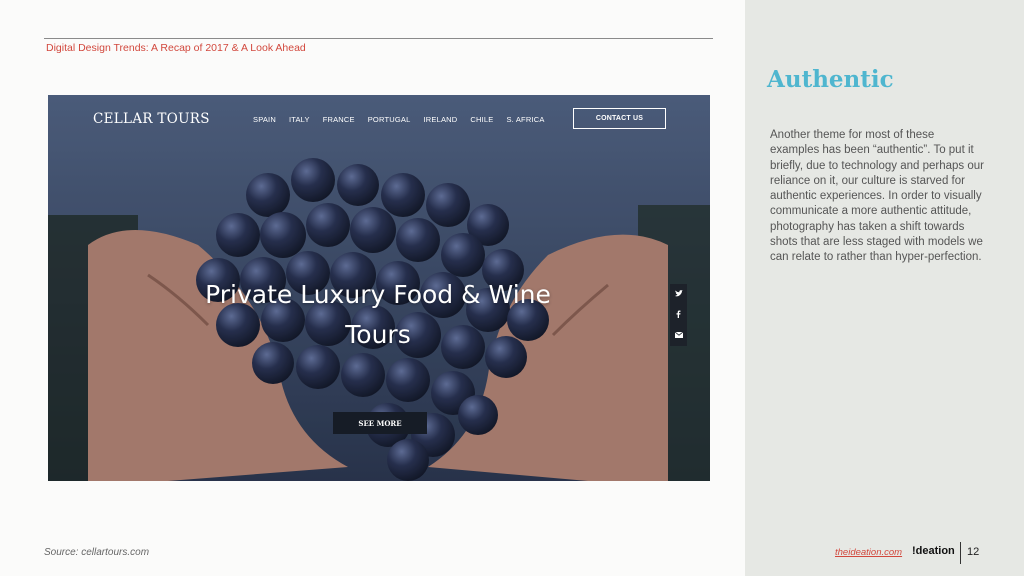  I want to click on mail-icon, so click(678, 335).